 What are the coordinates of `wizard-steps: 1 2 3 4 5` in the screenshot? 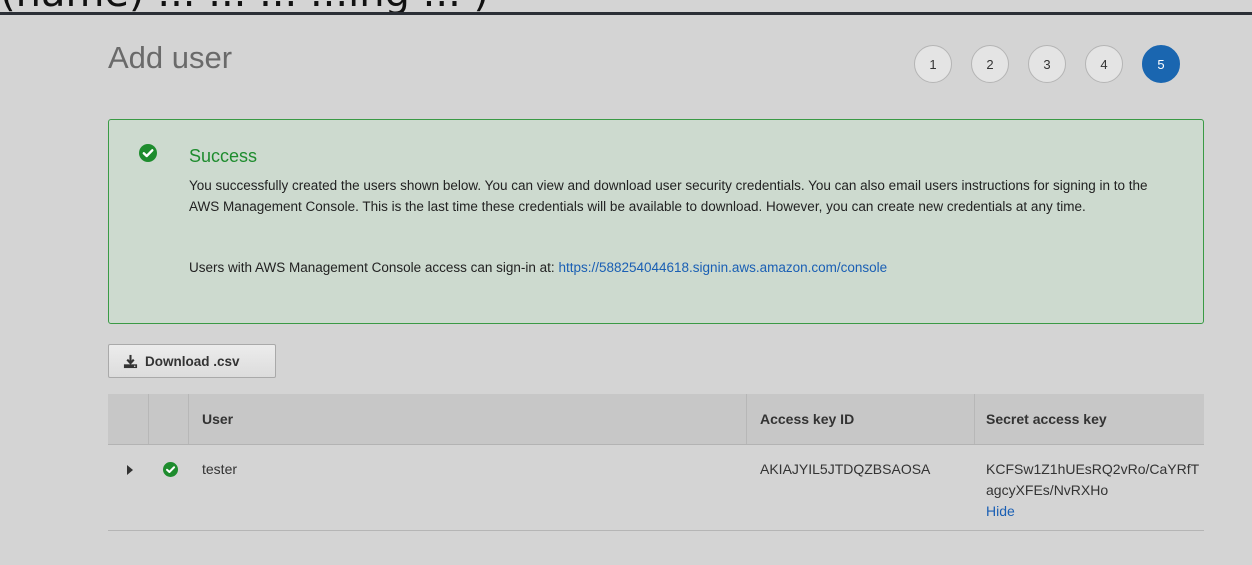 It's located at (1047, 64).